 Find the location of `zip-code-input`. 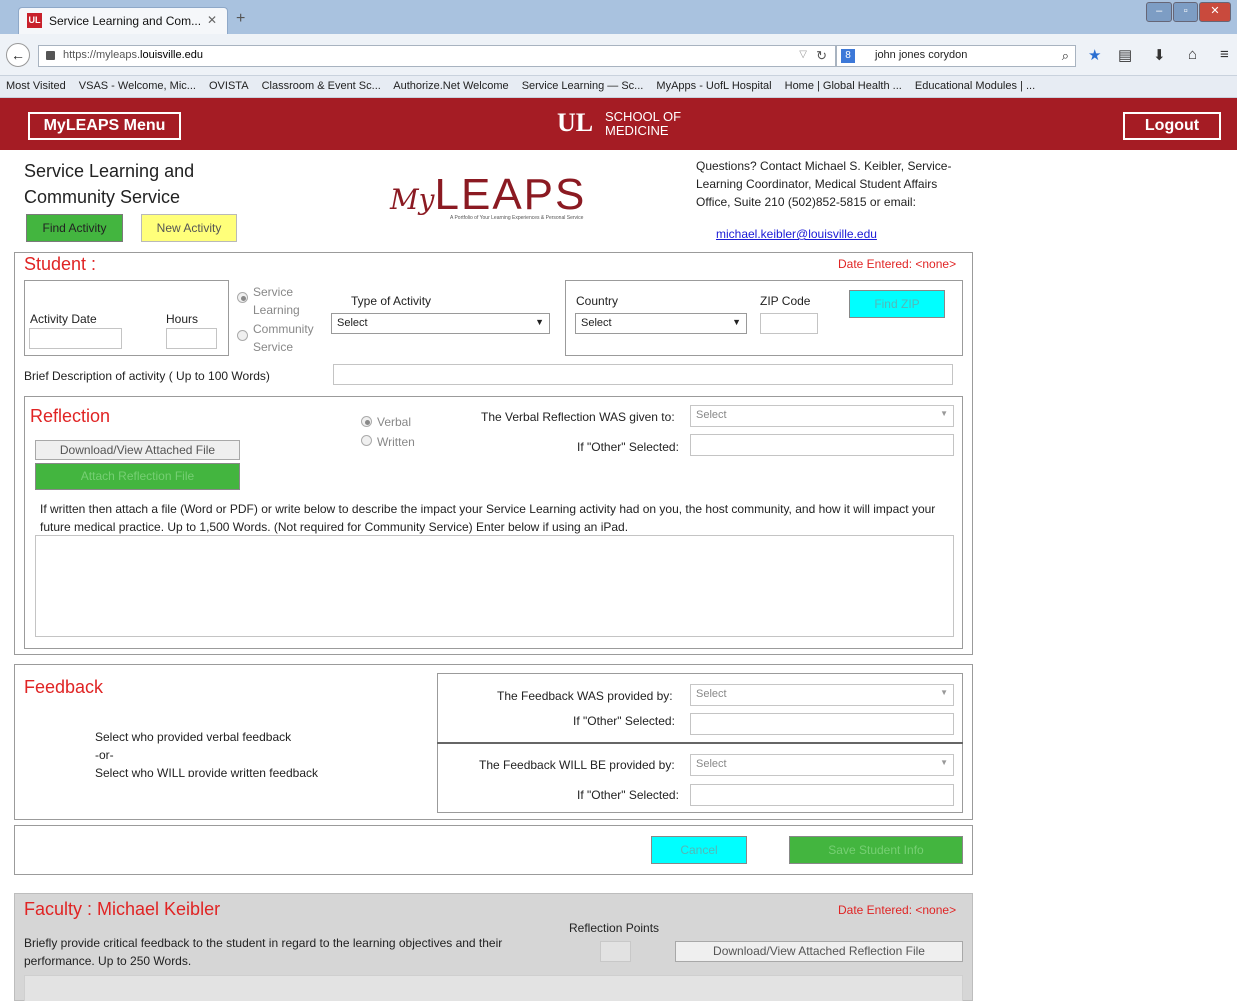

zip-code-input is located at coordinates (789, 323).